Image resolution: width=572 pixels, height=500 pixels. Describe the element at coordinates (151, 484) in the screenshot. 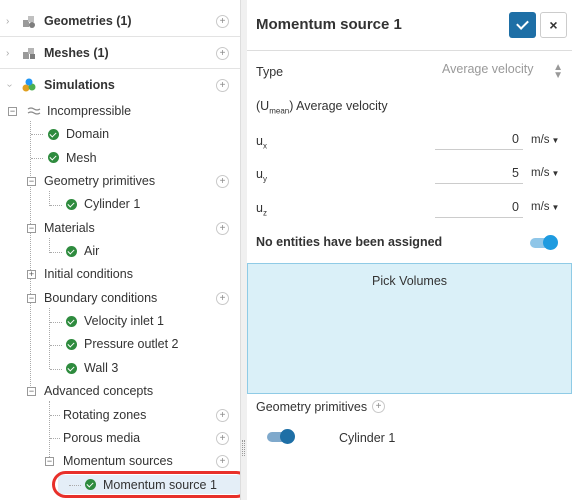

I see `highlight-annotation` at that location.